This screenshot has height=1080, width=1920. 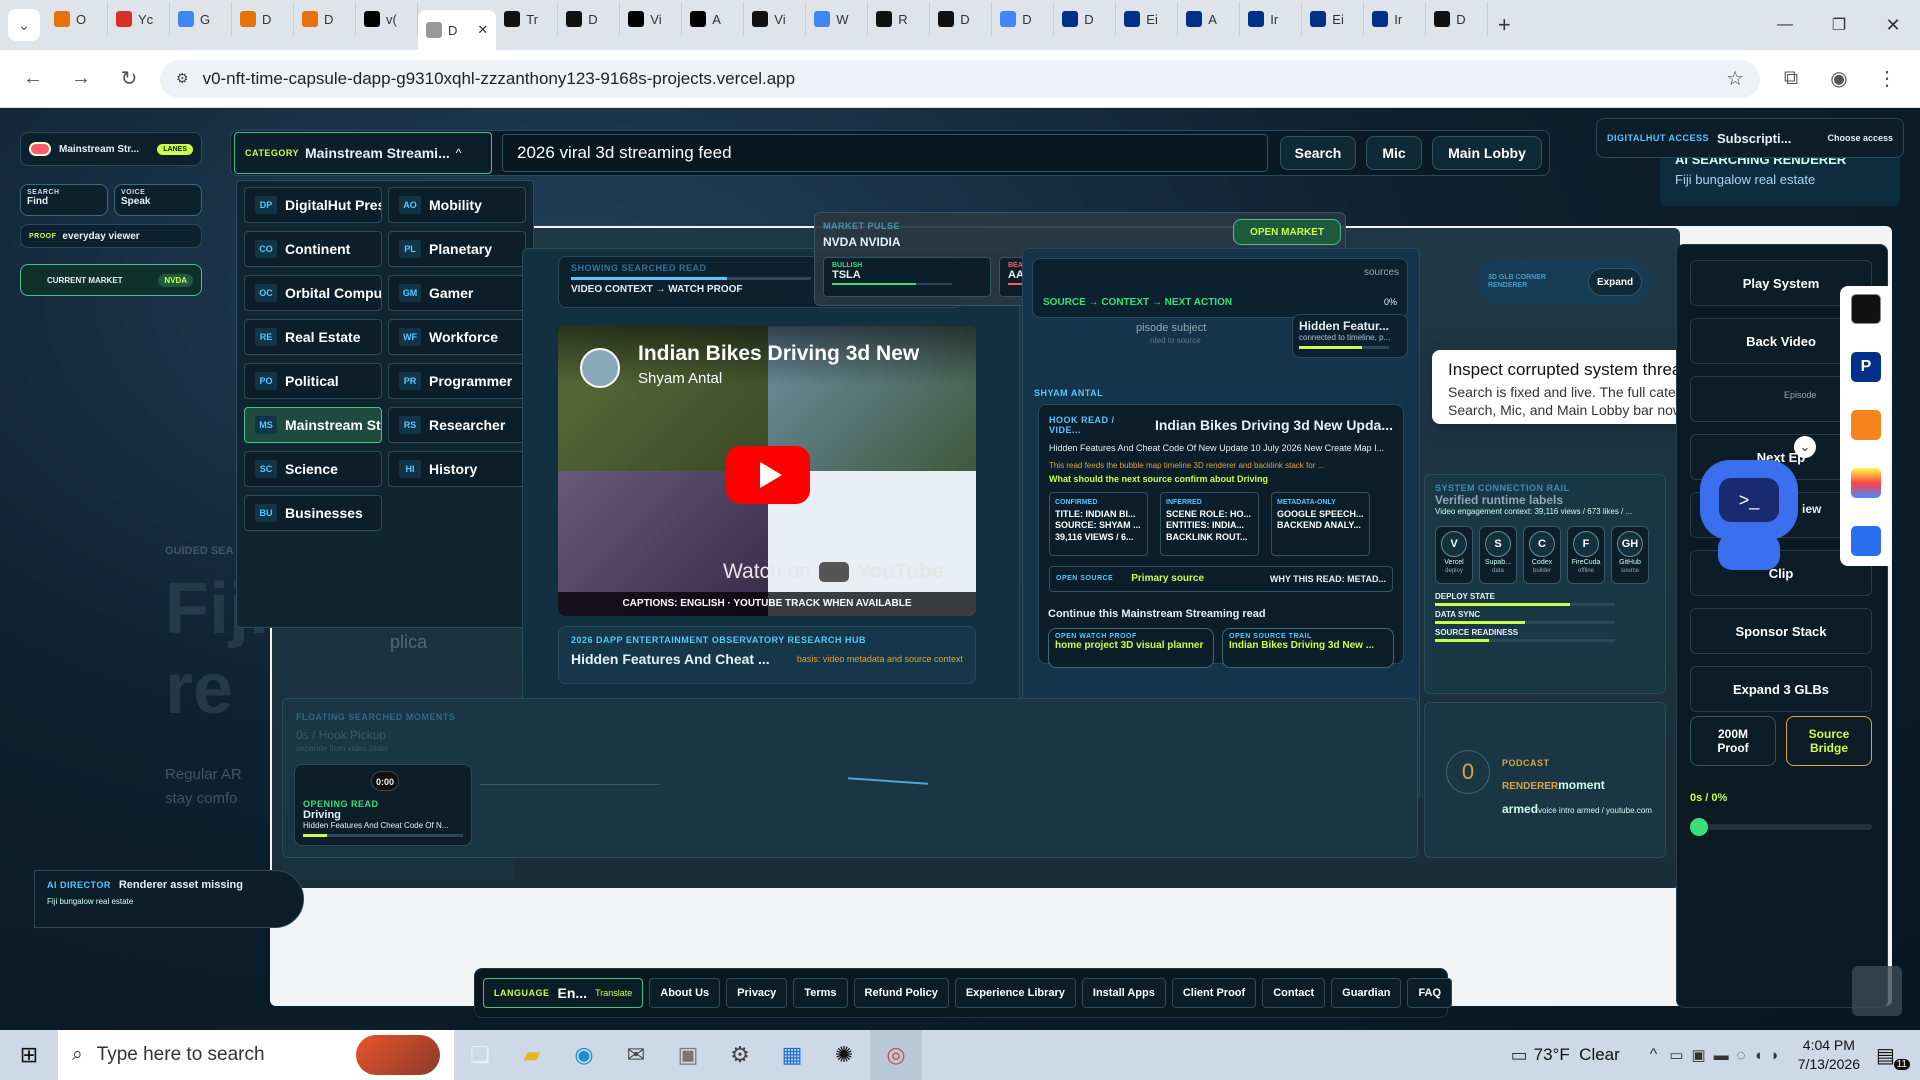 What do you see at coordinates (651, 19) in the screenshot?
I see `browser-tab: Vi` at bounding box center [651, 19].